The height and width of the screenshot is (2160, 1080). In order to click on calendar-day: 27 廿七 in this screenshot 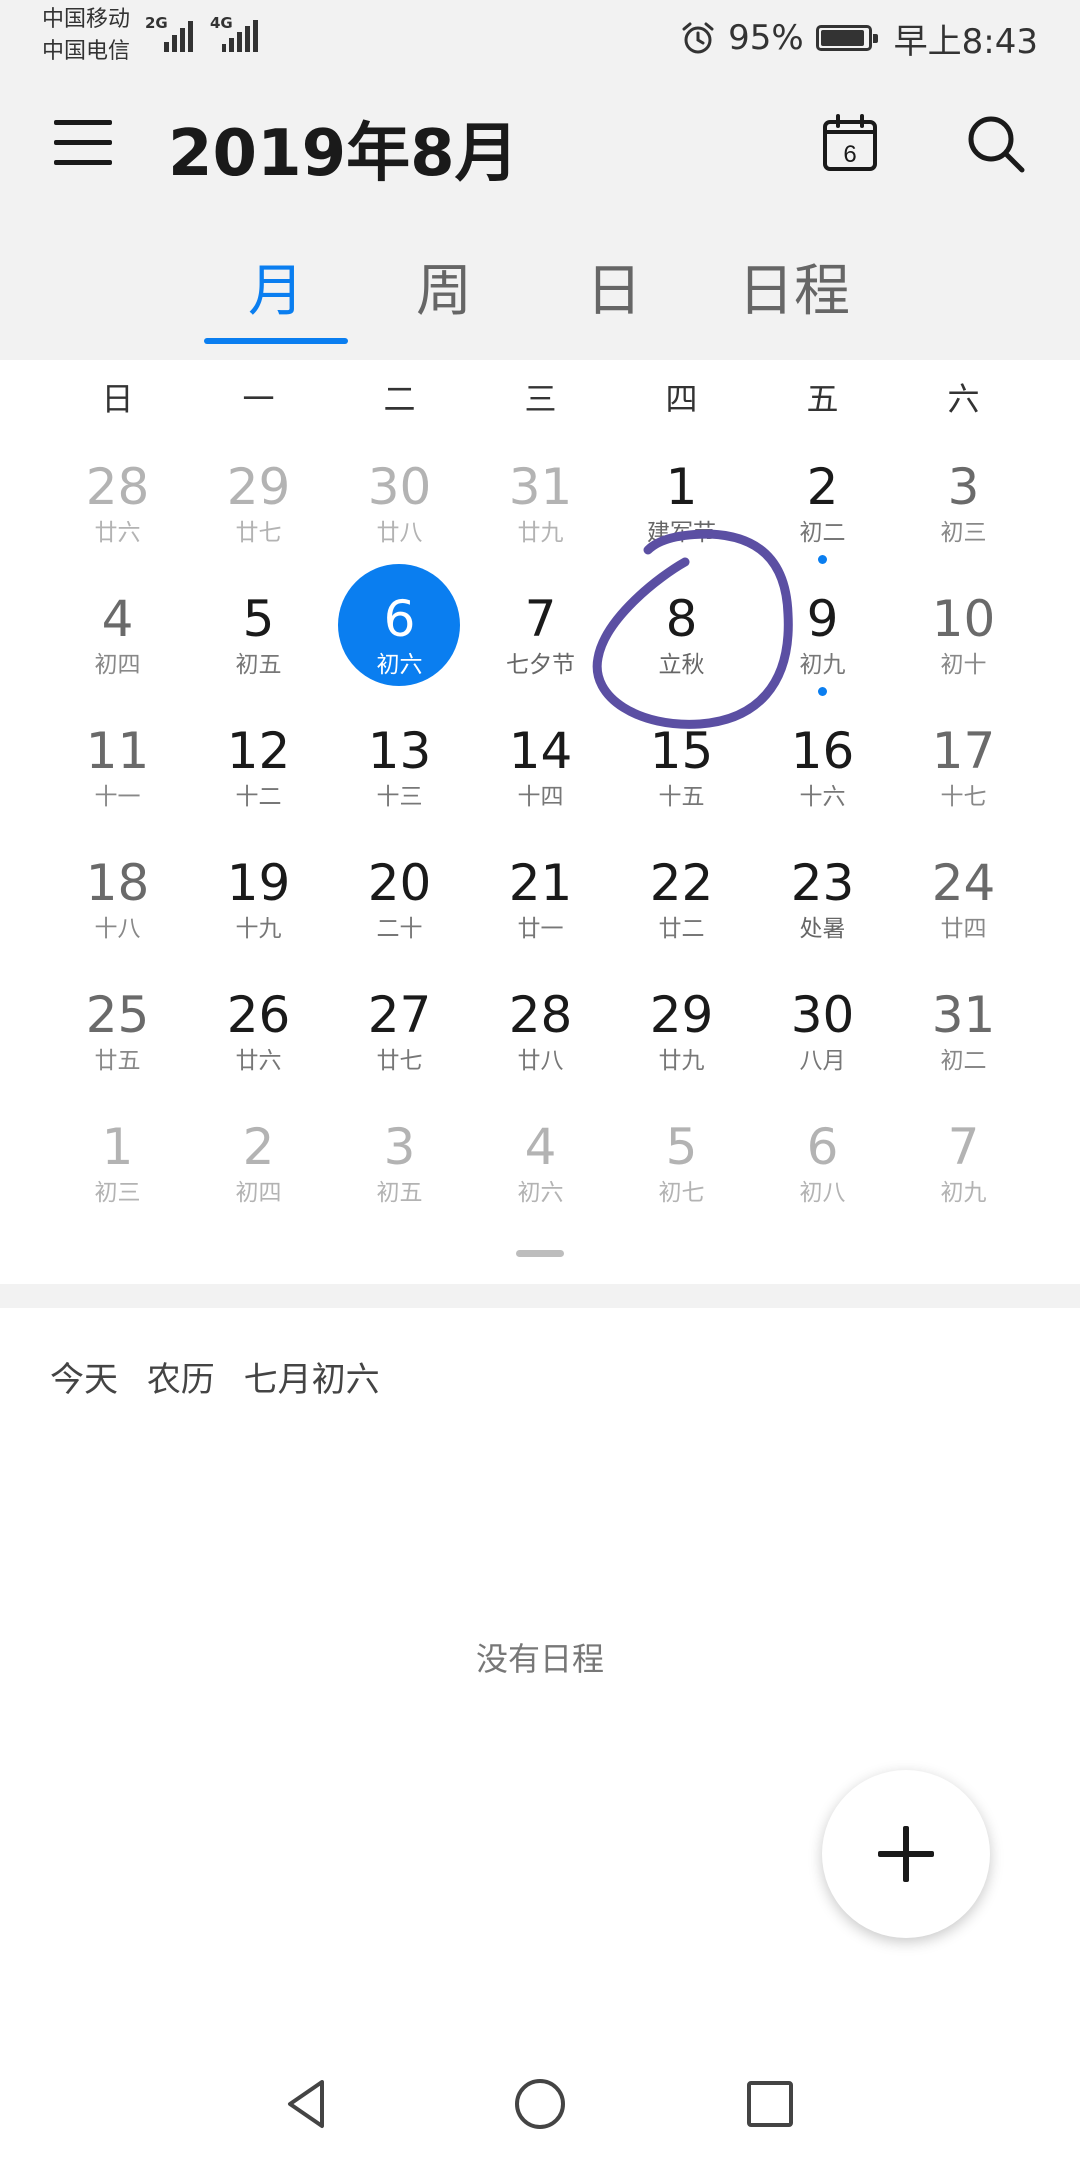, I will do `click(399, 1038)`.